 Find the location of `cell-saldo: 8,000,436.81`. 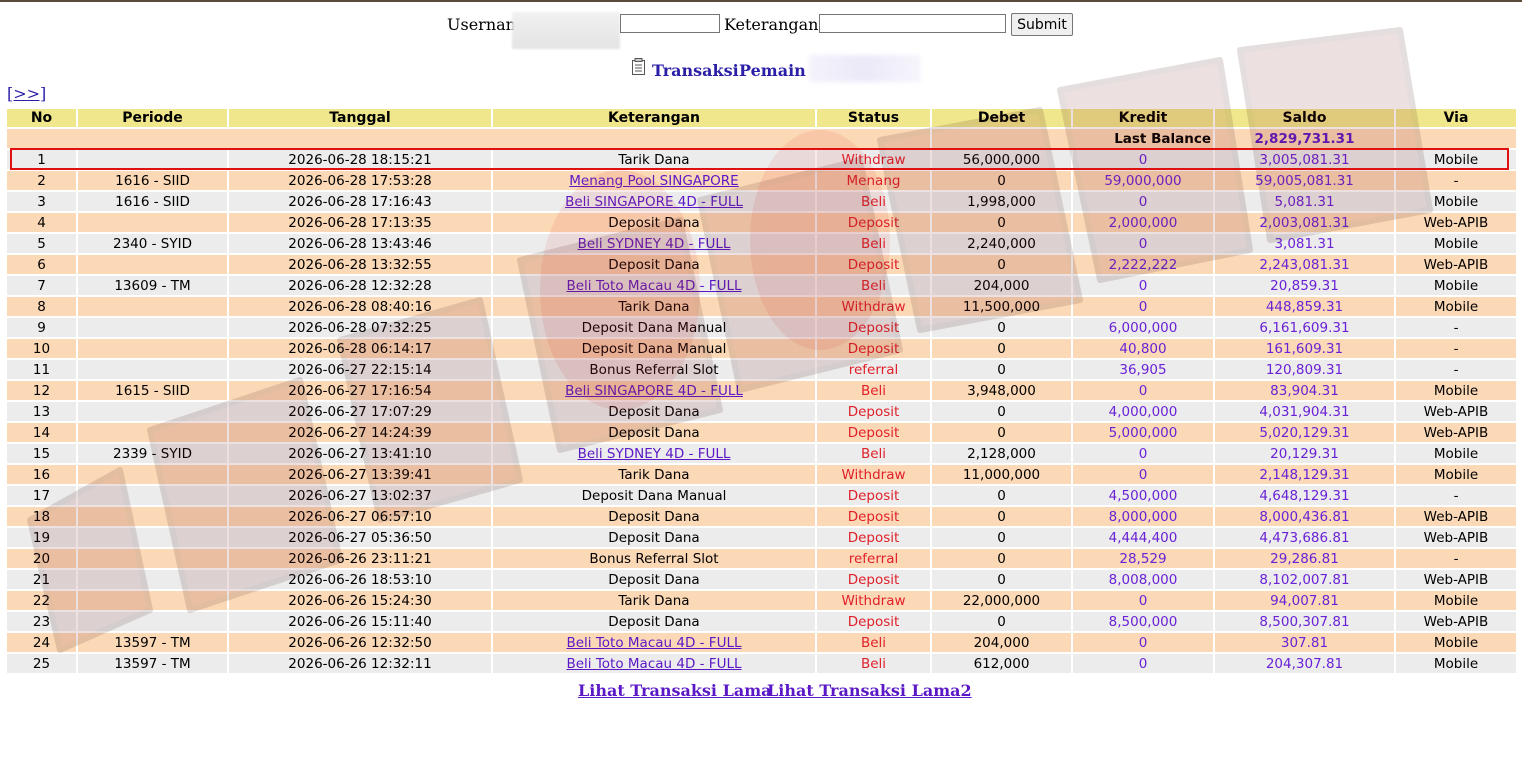

cell-saldo: 8,000,436.81 is located at coordinates (1304, 516).